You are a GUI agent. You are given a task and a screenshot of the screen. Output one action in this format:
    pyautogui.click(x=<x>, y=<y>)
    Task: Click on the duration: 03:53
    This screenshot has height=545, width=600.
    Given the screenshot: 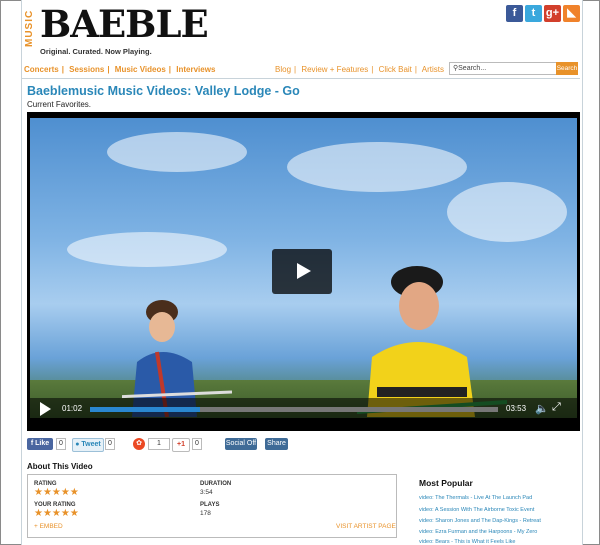 What is the action you would take?
    pyautogui.click(x=516, y=408)
    